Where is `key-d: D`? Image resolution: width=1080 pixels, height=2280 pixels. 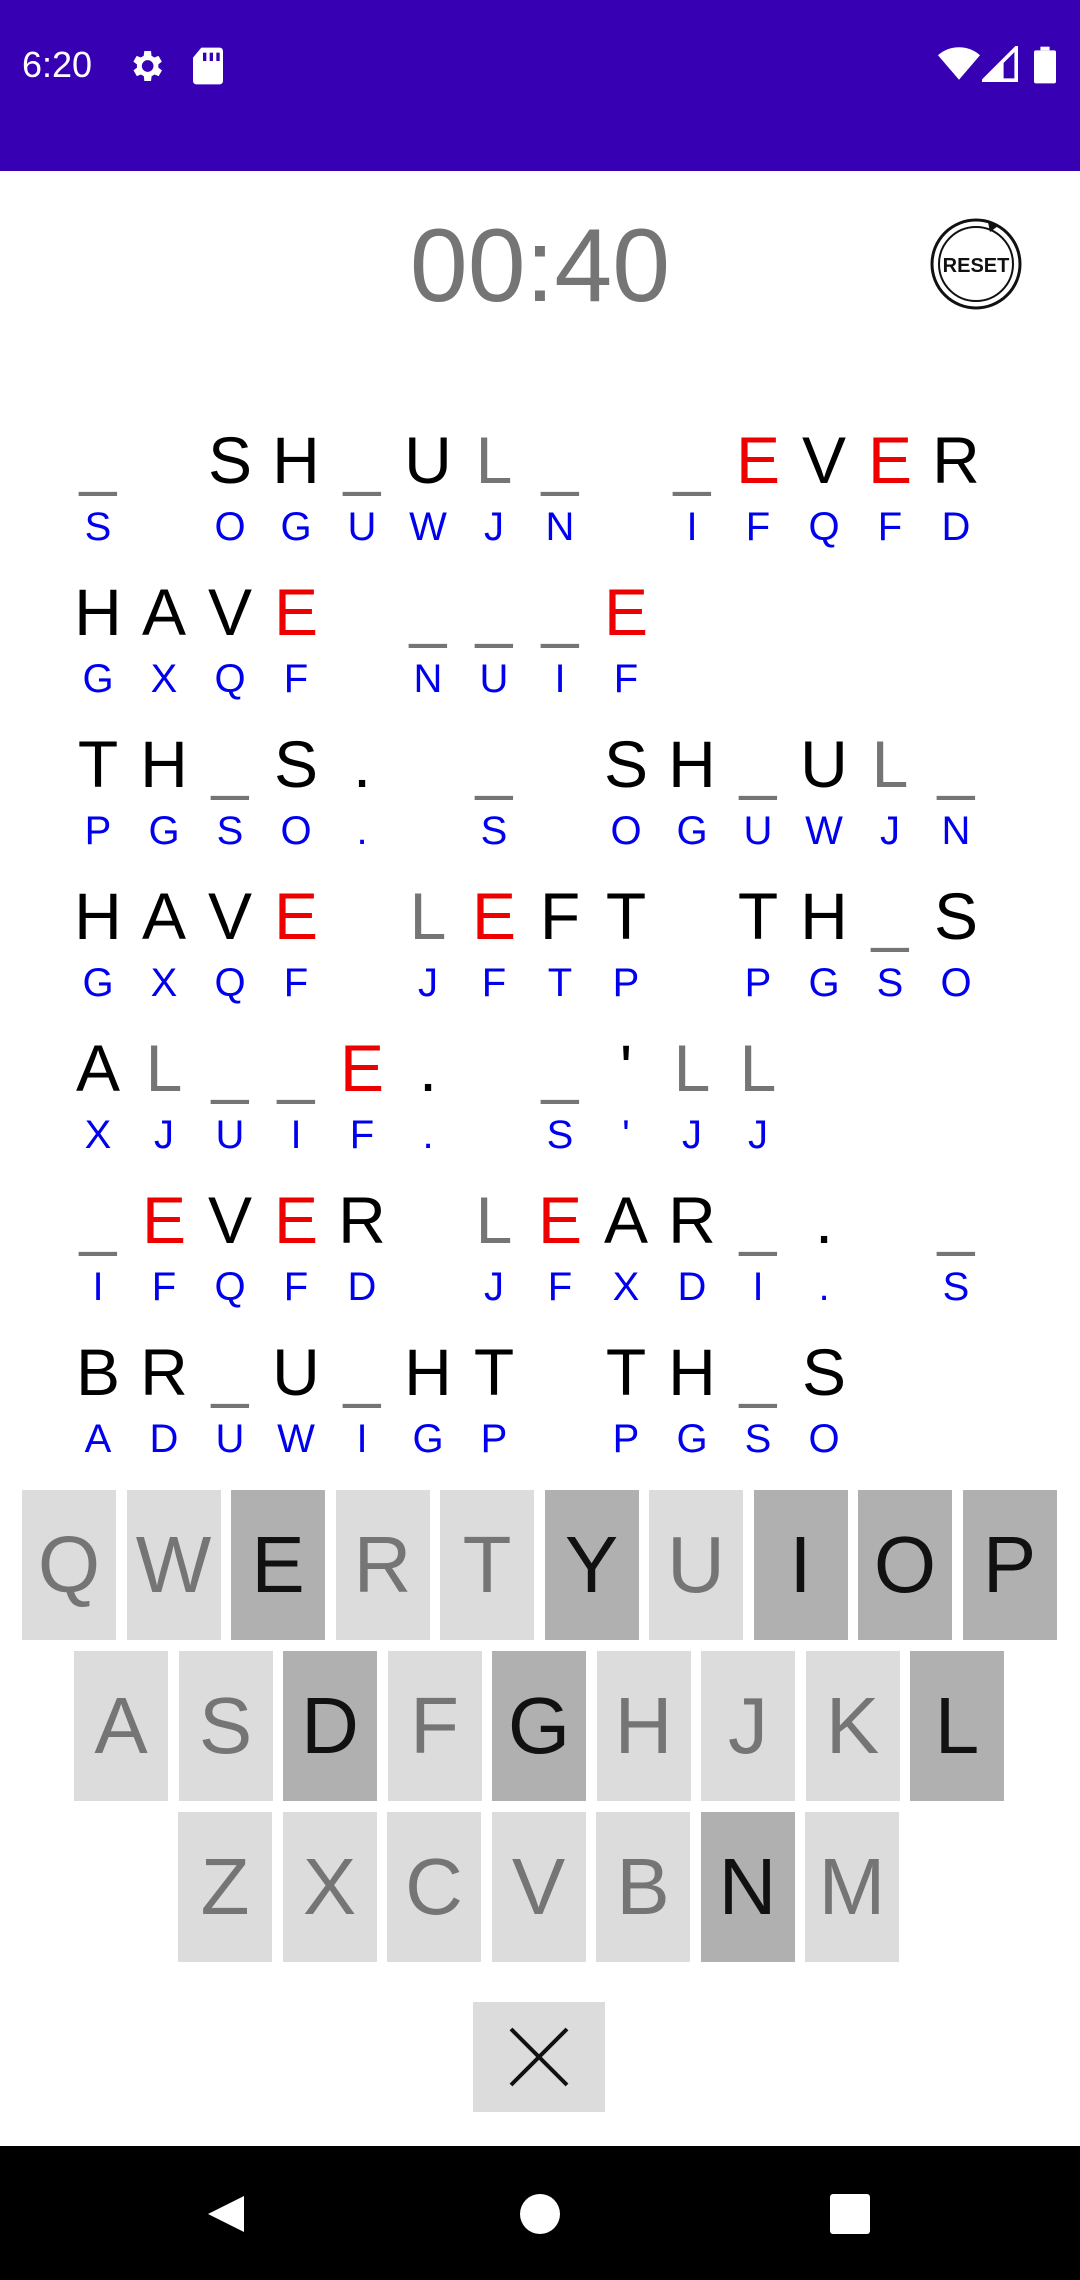 key-d: D is located at coordinates (330, 1726).